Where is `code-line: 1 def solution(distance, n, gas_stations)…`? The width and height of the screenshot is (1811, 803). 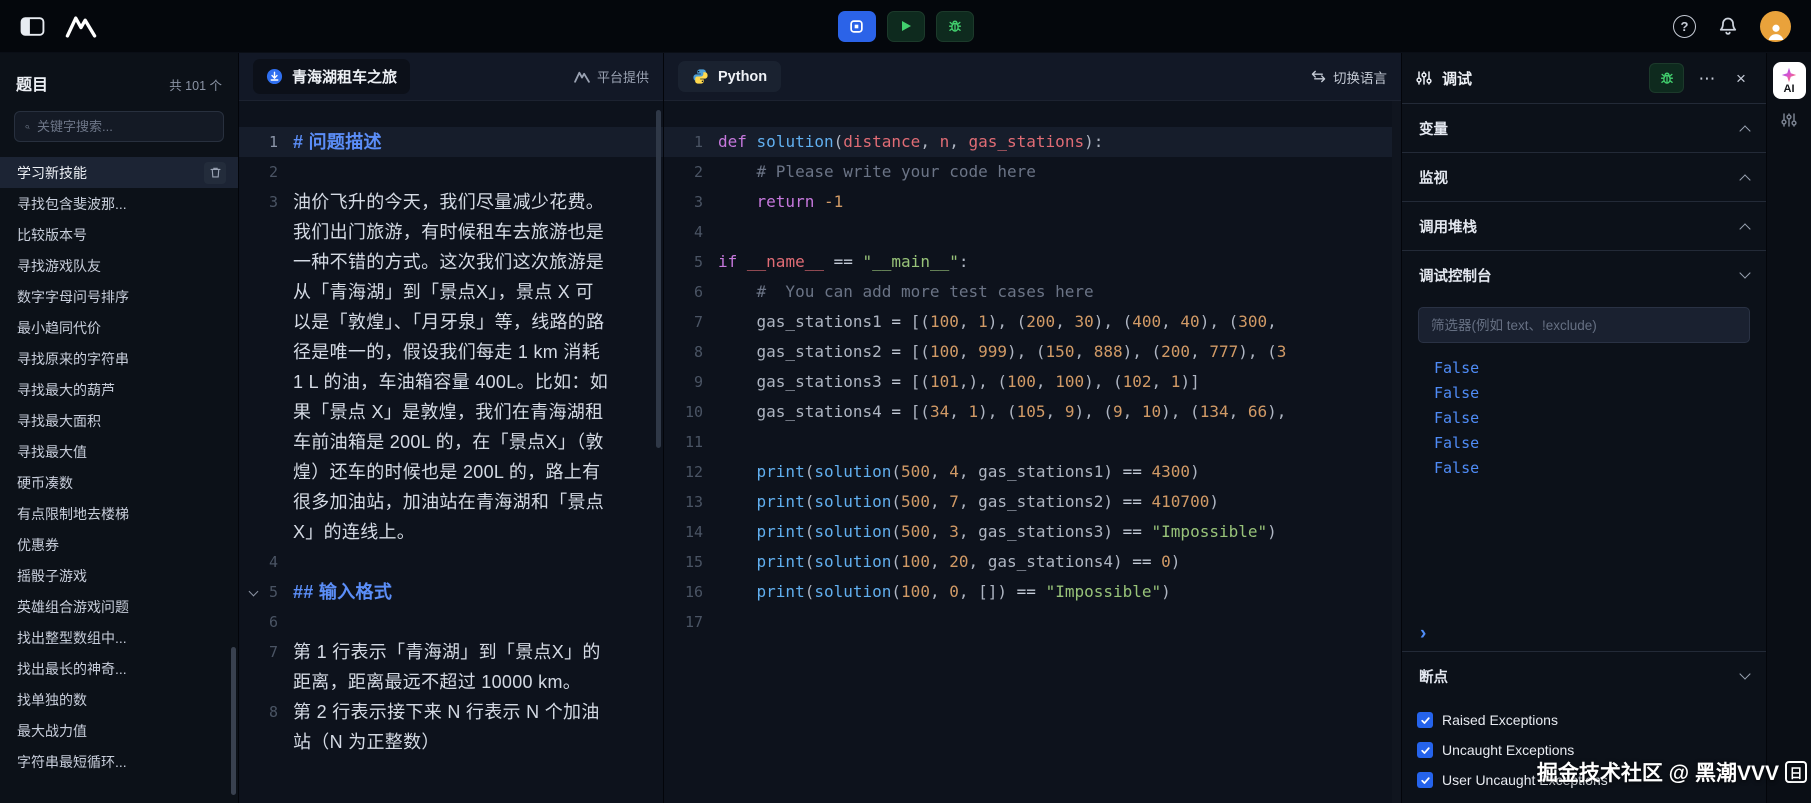 code-line: 1 def solution(distance, n, gas_stations)… is located at coordinates (1032, 142).